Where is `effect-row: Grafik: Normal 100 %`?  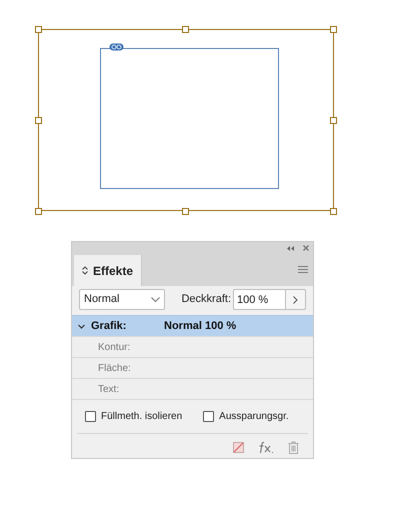
effect-row: Grafik: Normal 100 % is located at coordinates (192, 325).